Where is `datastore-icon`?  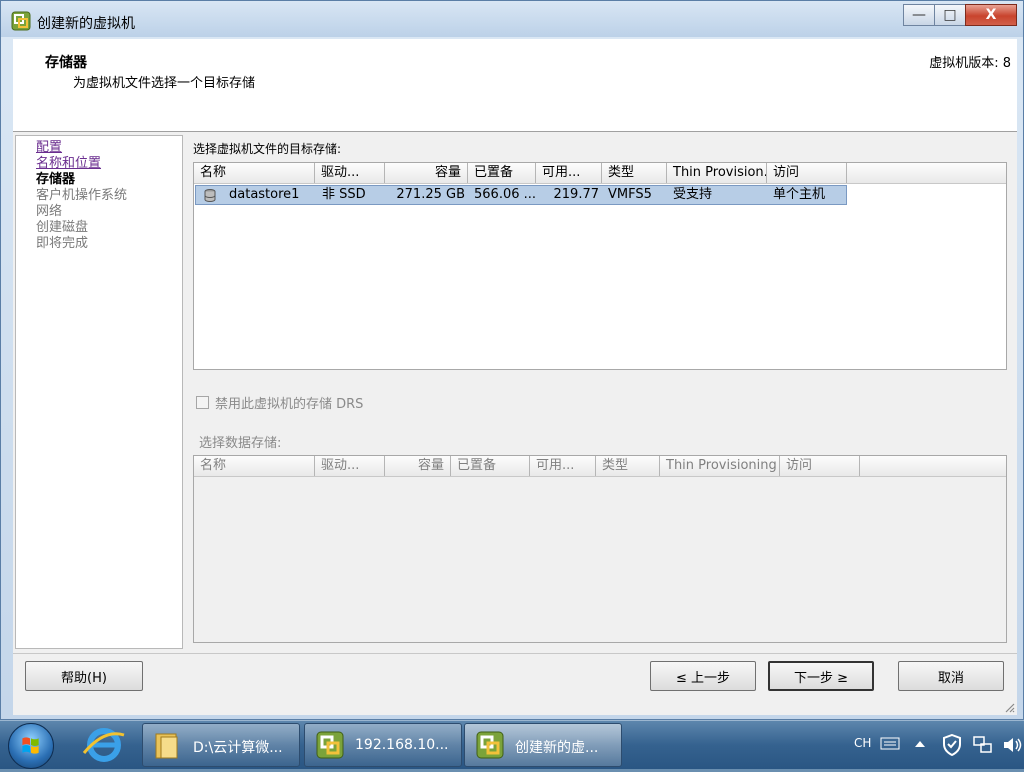
datastore-icon is located at coordinates (210, 195).